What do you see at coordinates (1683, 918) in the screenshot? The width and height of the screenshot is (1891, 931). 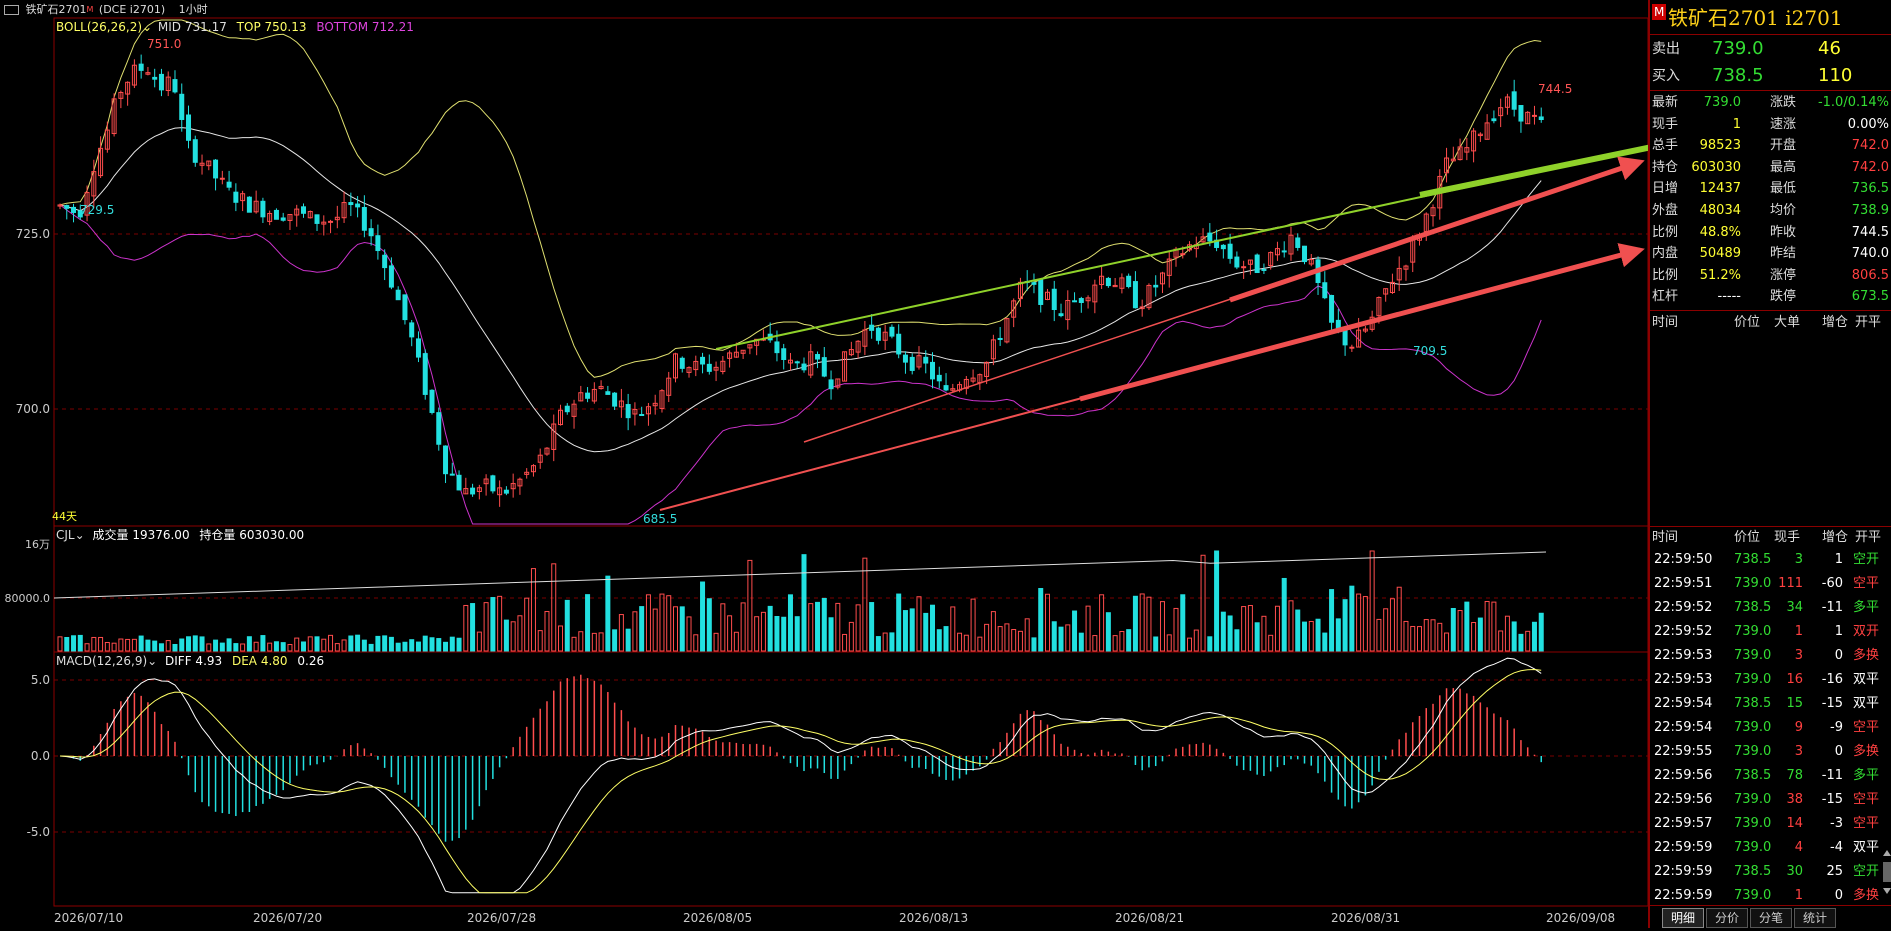 I see `tab-detail: 明细` at bounding box center [1683, 918].